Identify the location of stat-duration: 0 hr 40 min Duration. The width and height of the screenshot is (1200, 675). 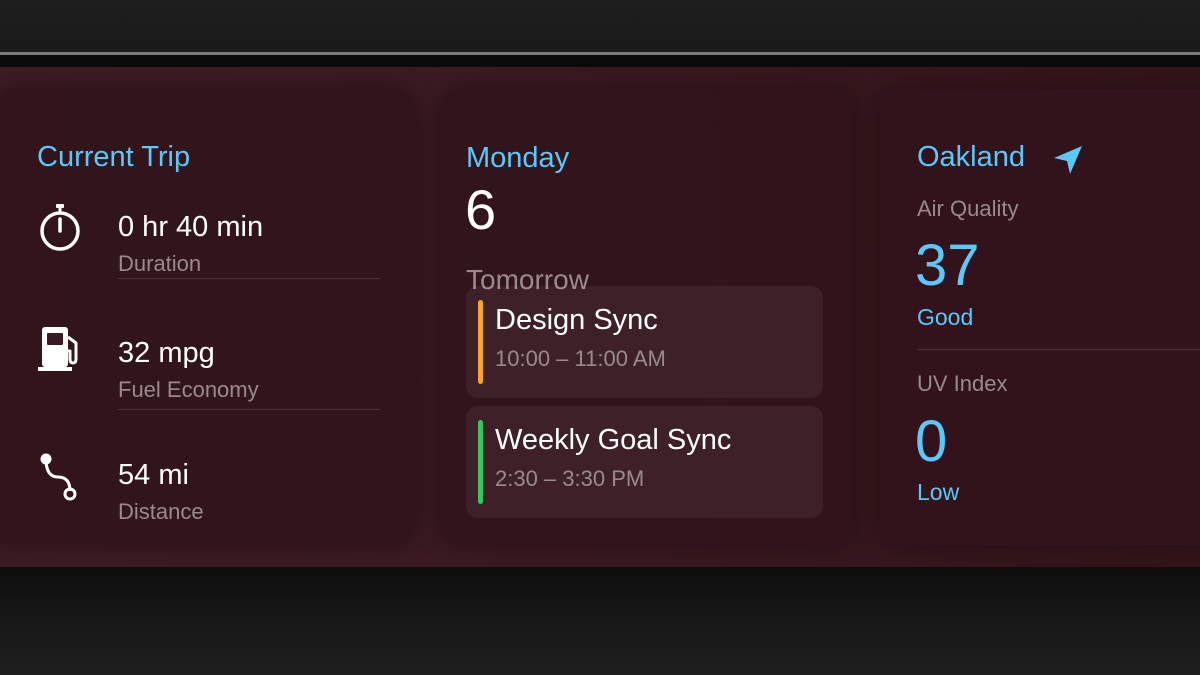
(207, 232).